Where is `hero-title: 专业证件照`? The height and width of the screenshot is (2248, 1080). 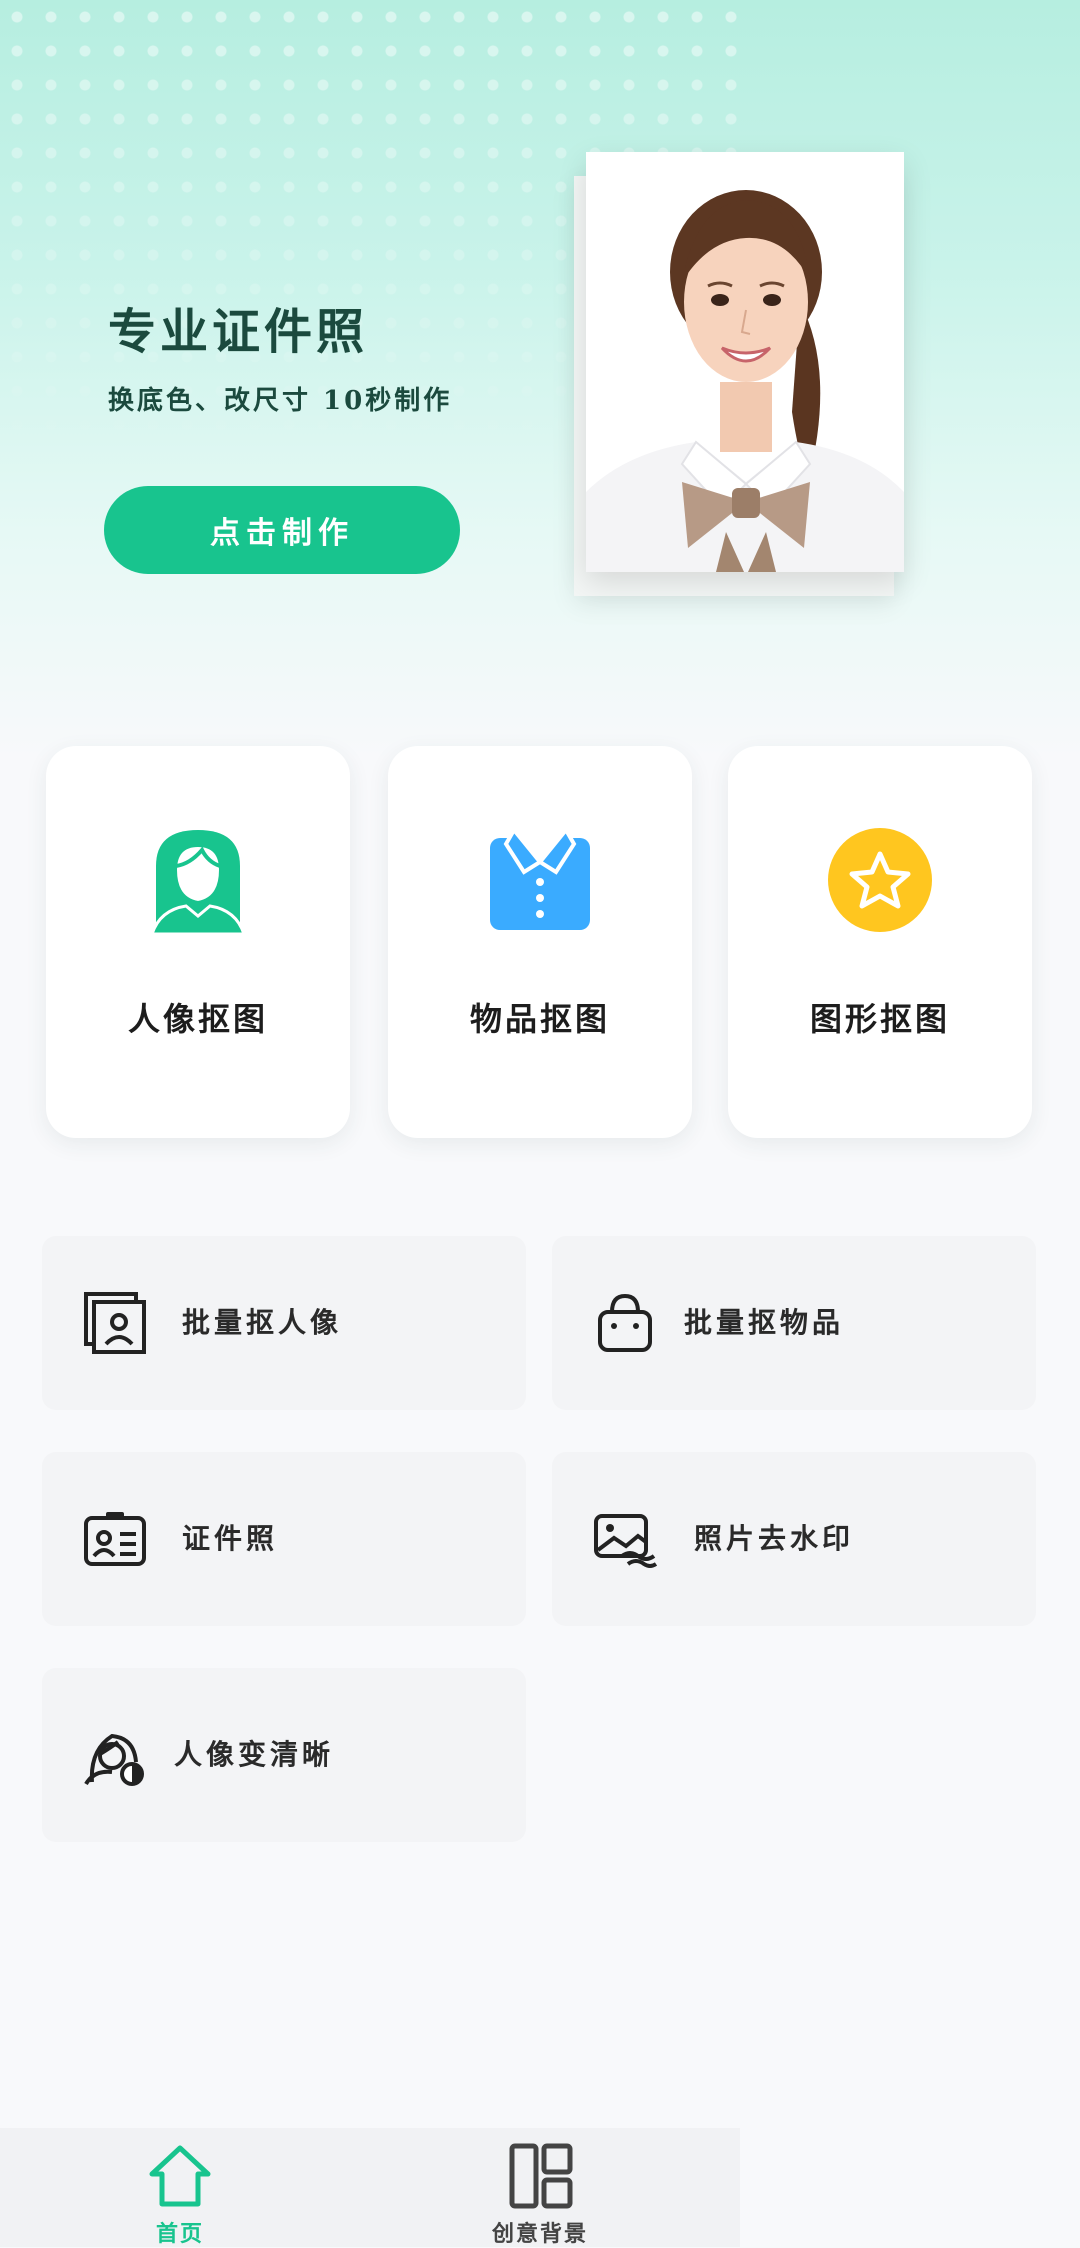 hero-title: 专业证件照 is located at coordinates (238, 332).